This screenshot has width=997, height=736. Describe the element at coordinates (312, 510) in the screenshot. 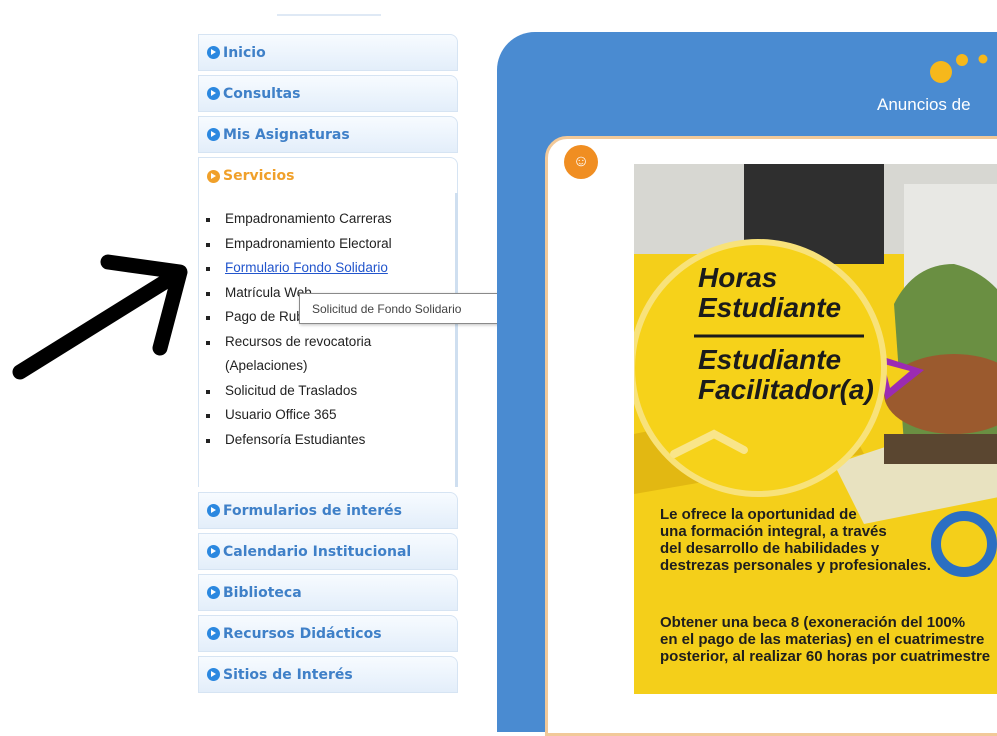

I see `nav-item-label: Formularios de interés` at that location.